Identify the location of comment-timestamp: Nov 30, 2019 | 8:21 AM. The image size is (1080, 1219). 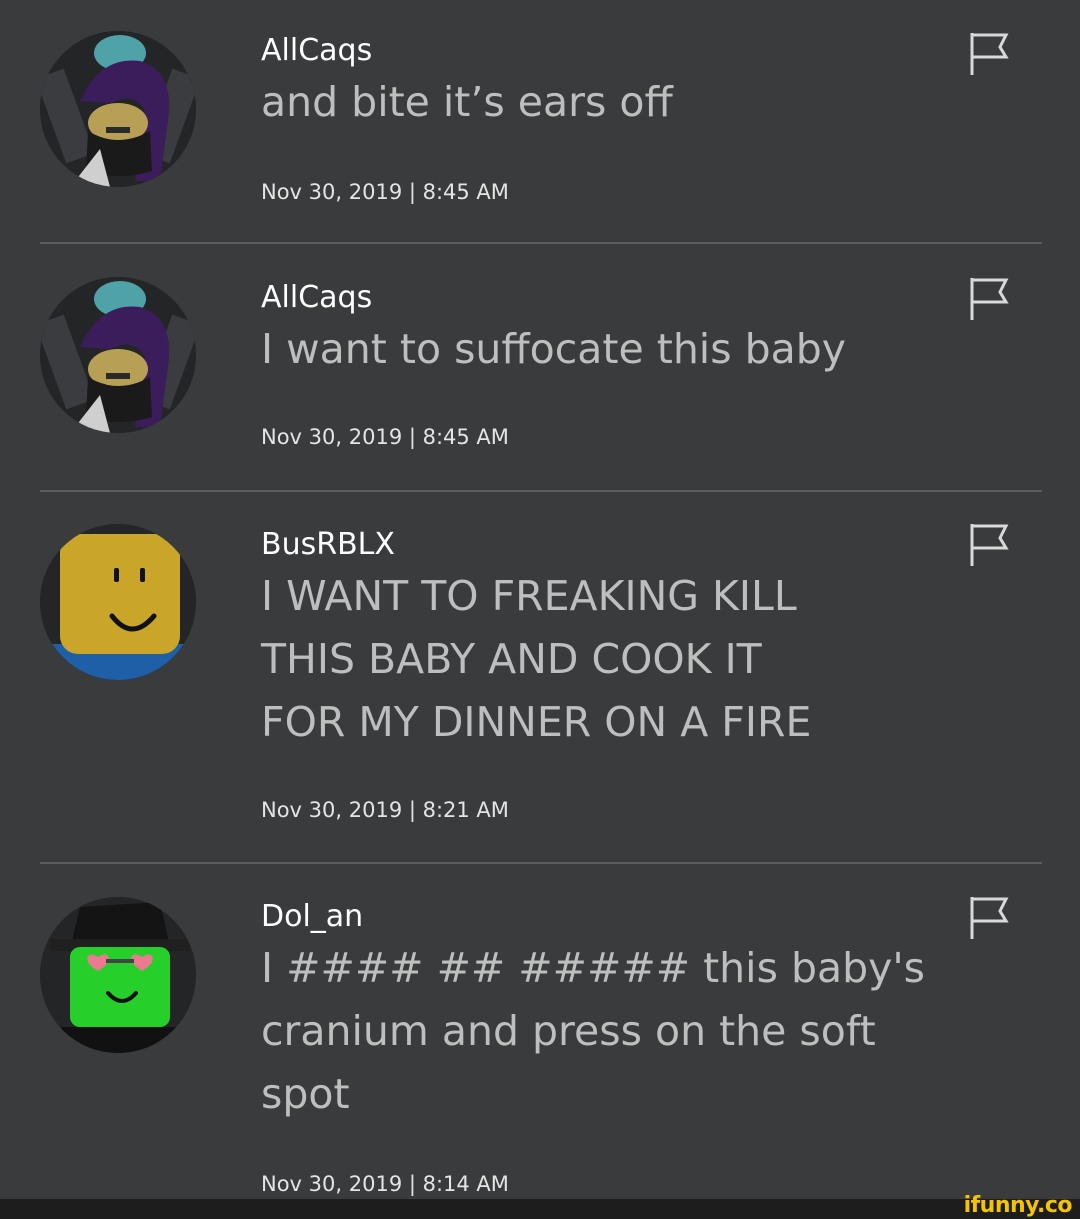
(385, 810).